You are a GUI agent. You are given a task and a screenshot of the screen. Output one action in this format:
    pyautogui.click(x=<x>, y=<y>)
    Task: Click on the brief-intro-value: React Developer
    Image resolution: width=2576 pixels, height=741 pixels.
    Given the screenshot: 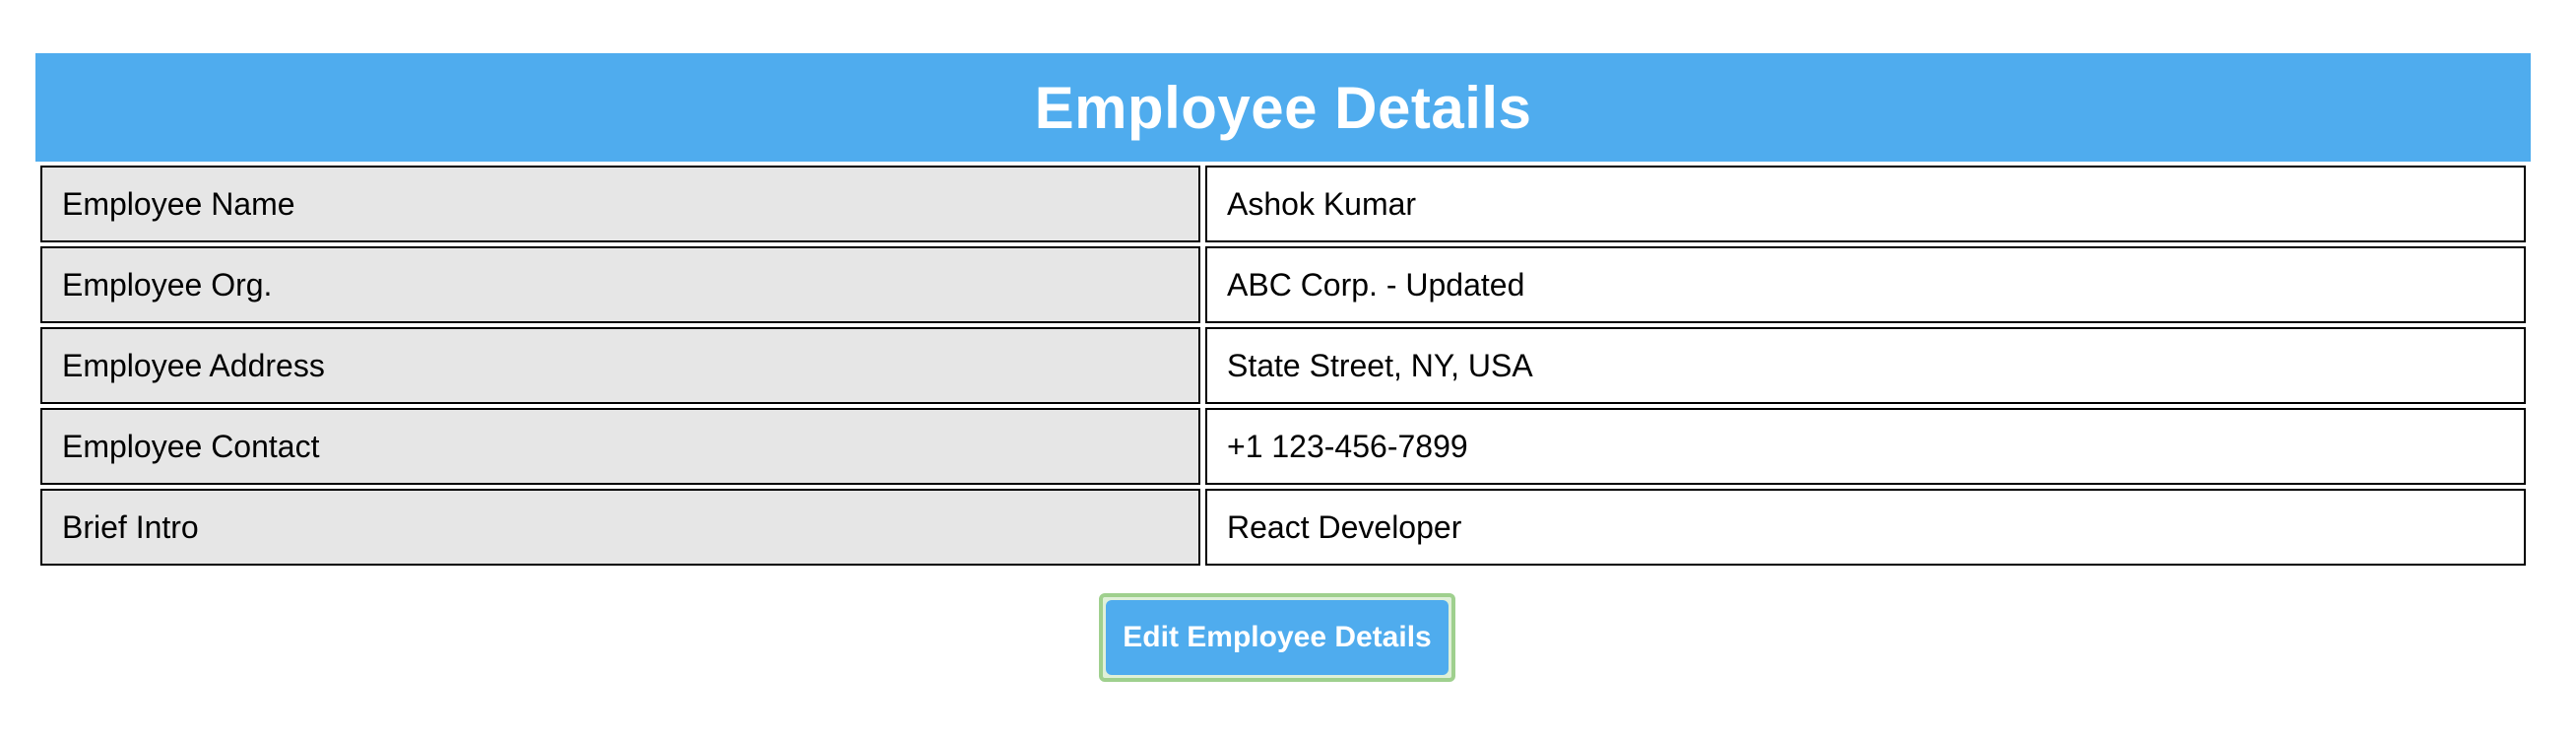 What is the action you would take?
    pyautogui.click(x=1865, y=527)
    